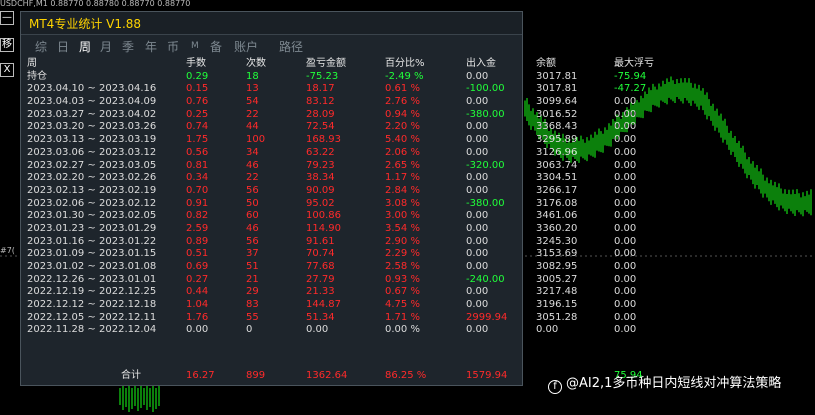 The image size is (815, 415). What do you see at coordinates (485, 165) in the screenshot?
I see `cell-col-5: -320.00` at bounding box center [485, 165].